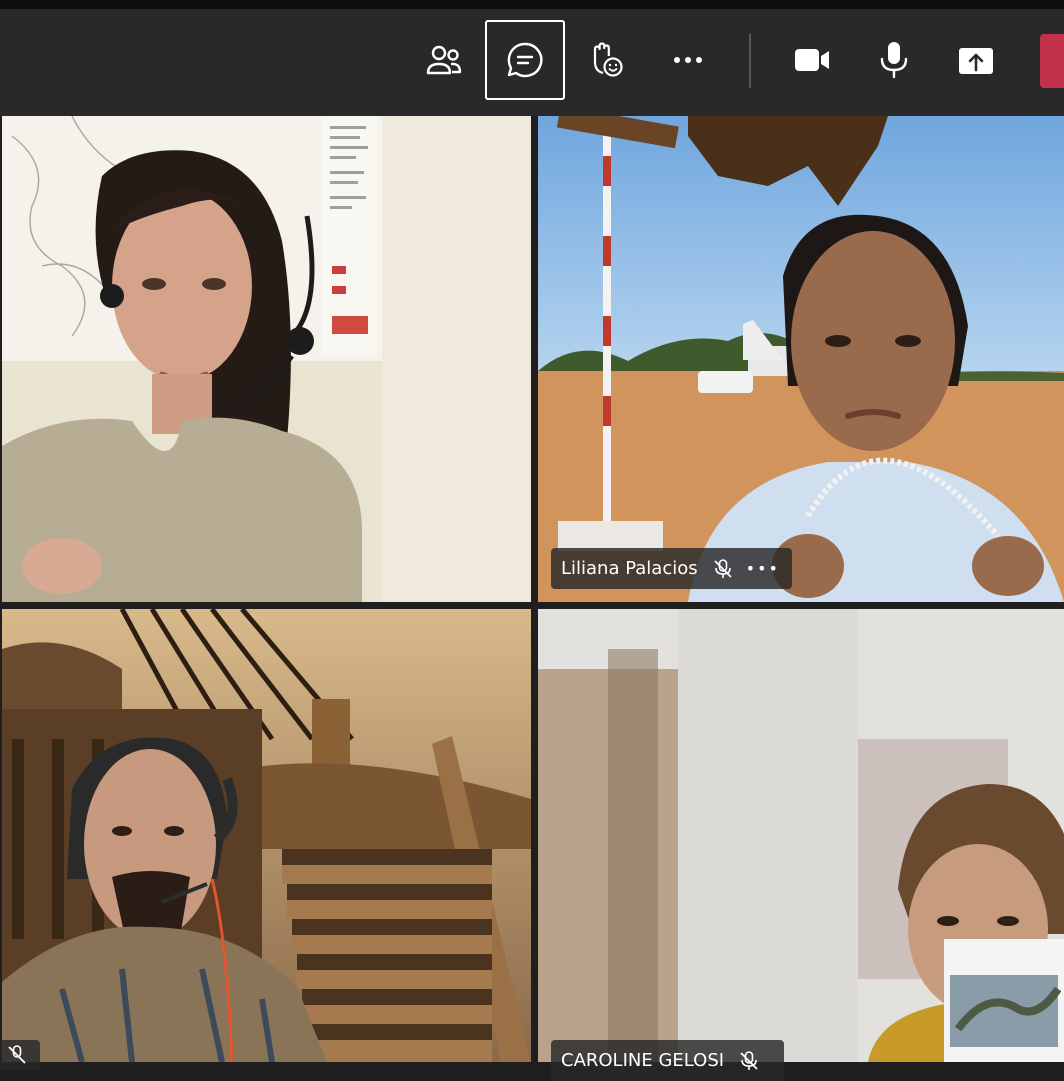 Image resolution: width=1064 pixels, height=1081 pixels. I want to click on chat-icon, so click(525, 60).